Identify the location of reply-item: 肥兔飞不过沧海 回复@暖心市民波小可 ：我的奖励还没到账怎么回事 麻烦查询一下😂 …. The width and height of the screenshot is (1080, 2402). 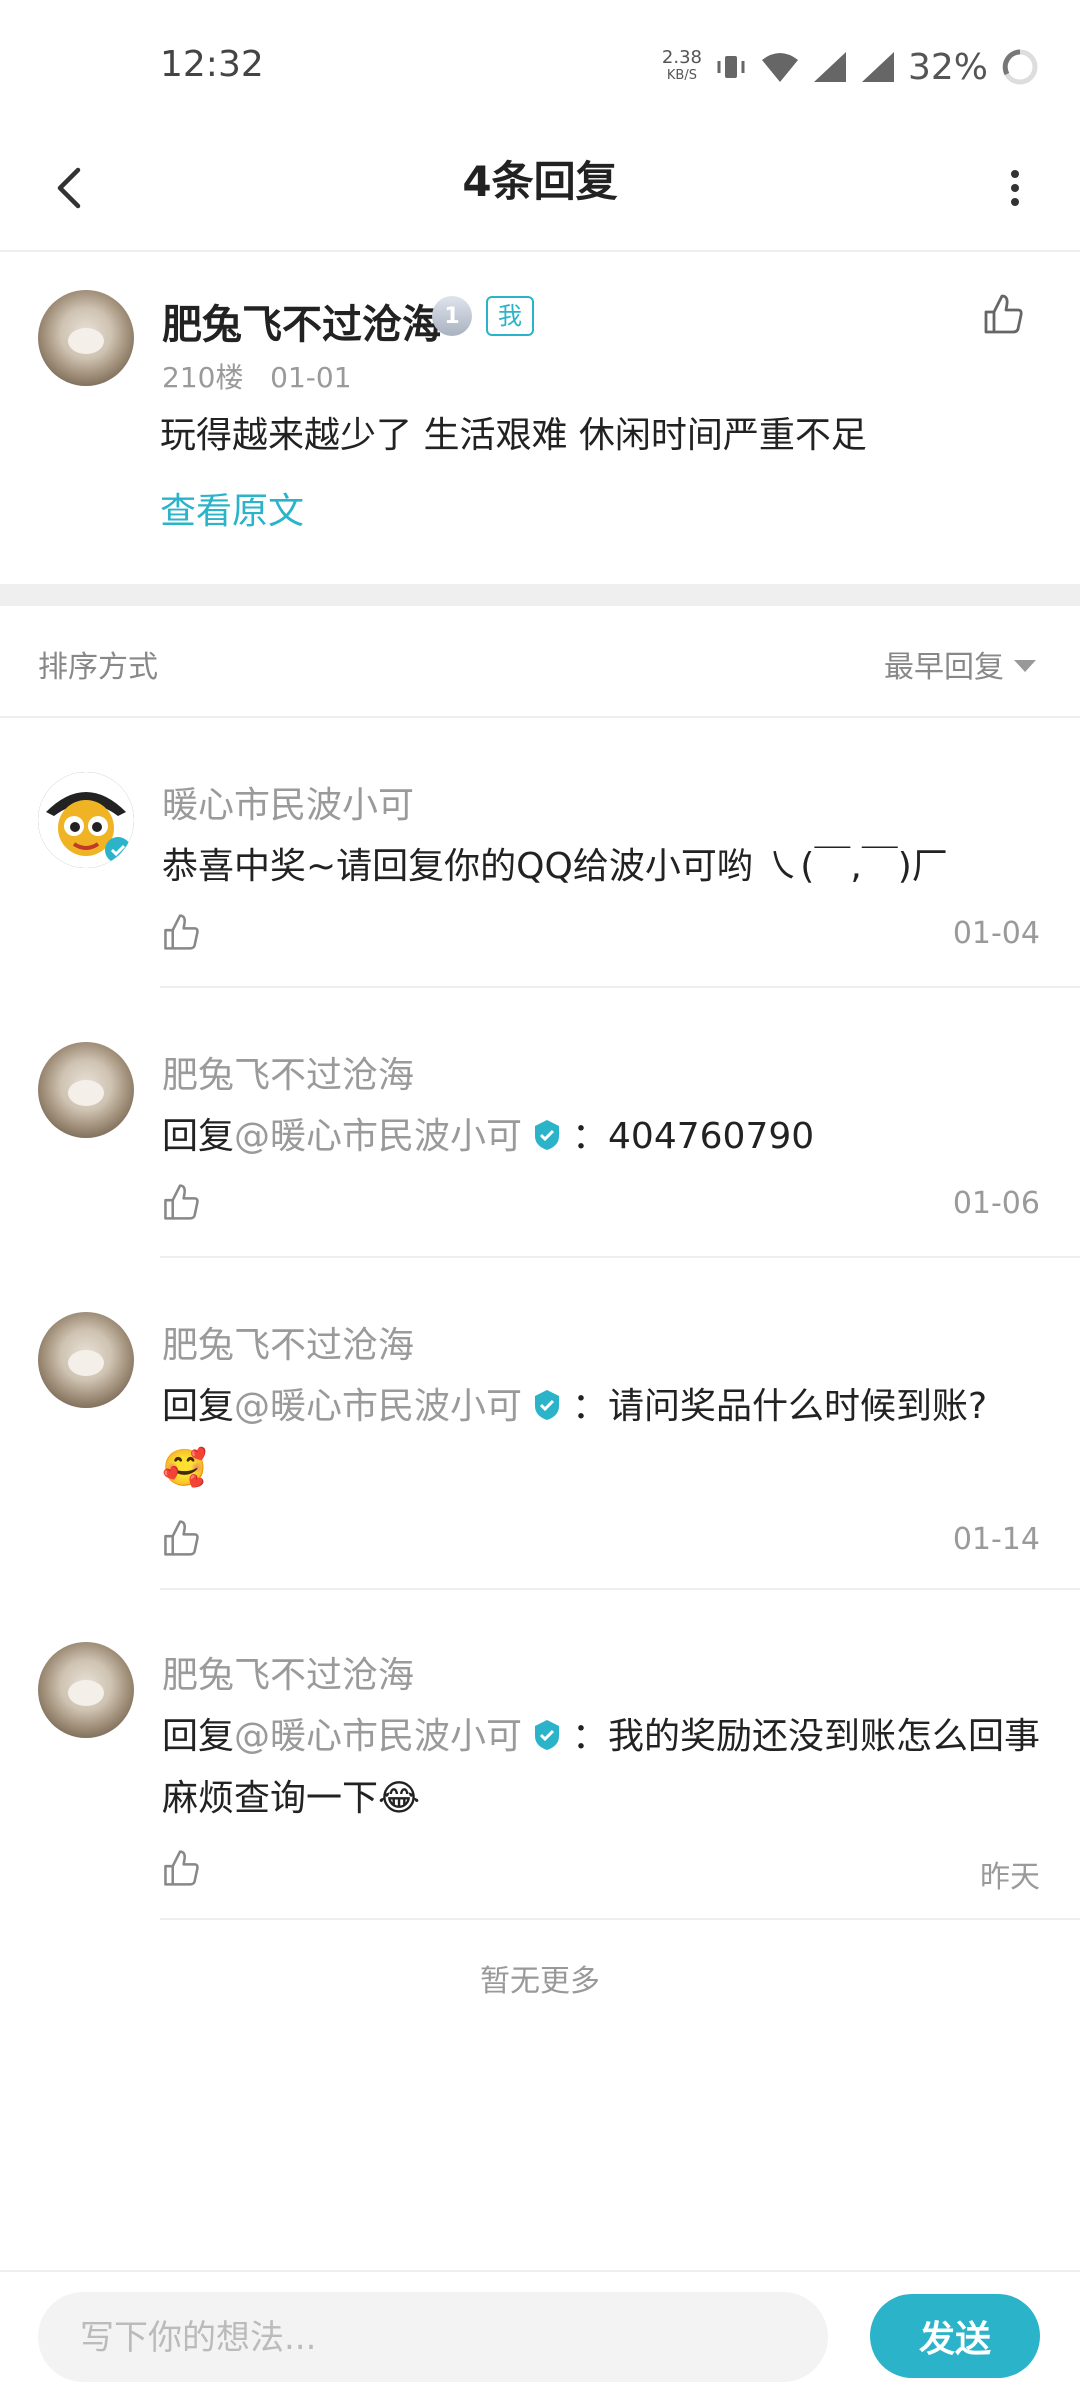
(540, 1781).